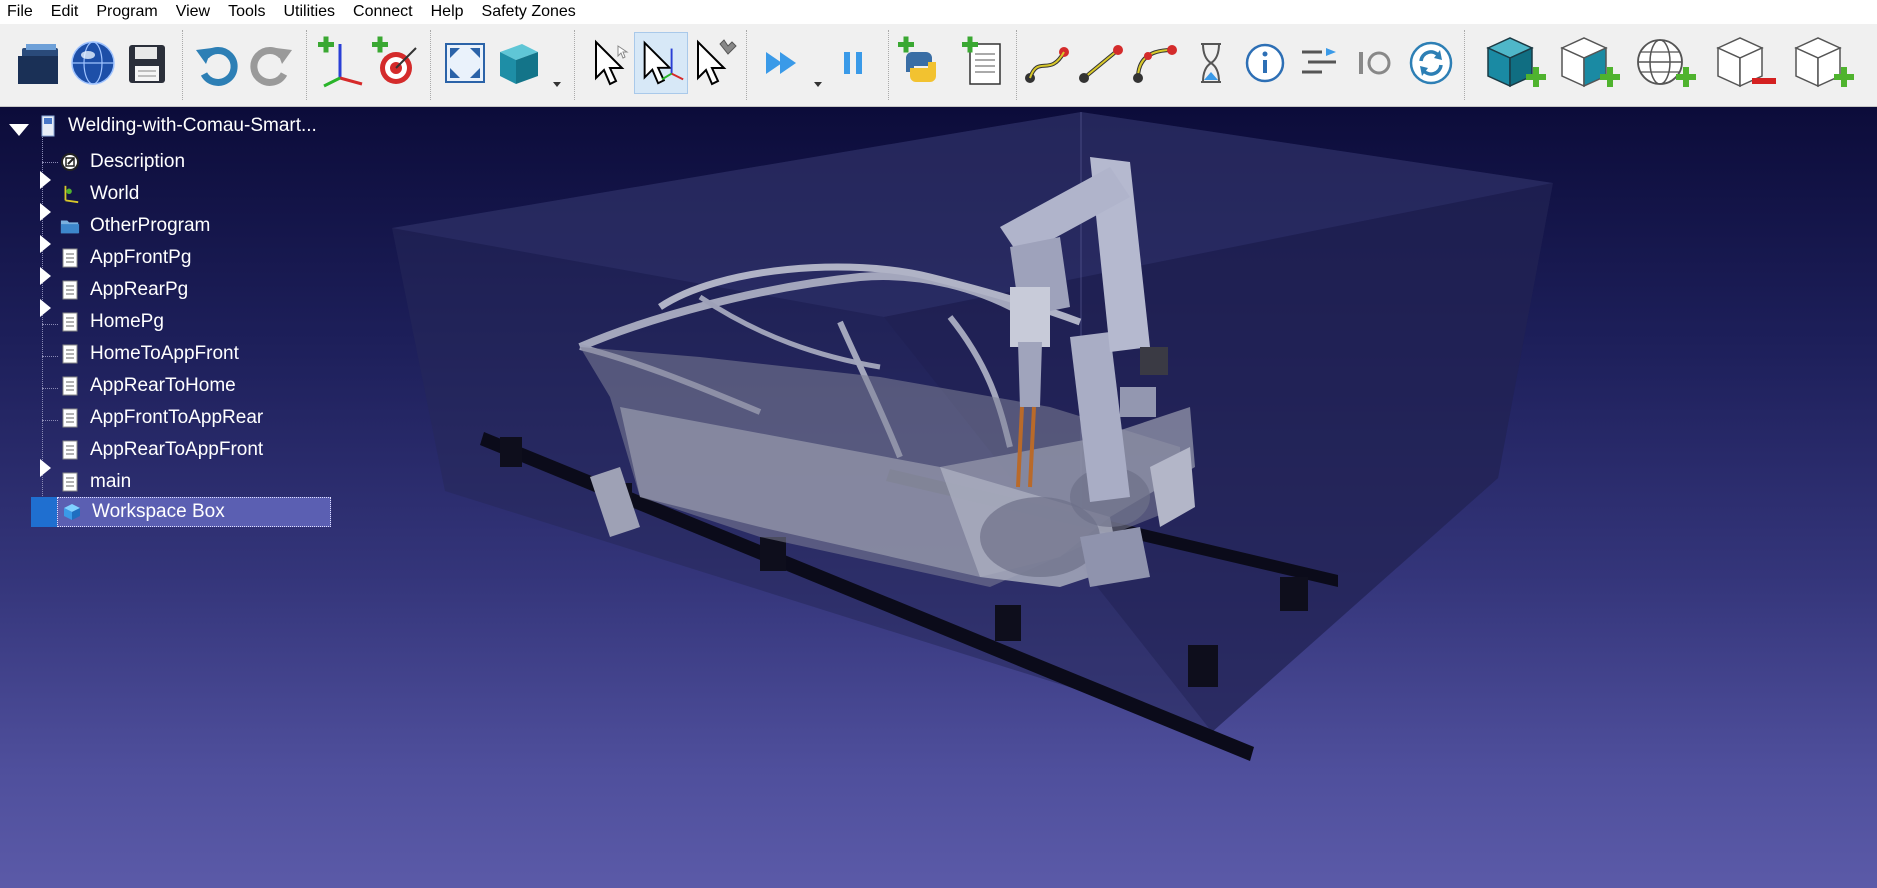 The height and width of the screenshot is (888, 1877). I want to click on menu-connect: Connect, so click(383, 12).